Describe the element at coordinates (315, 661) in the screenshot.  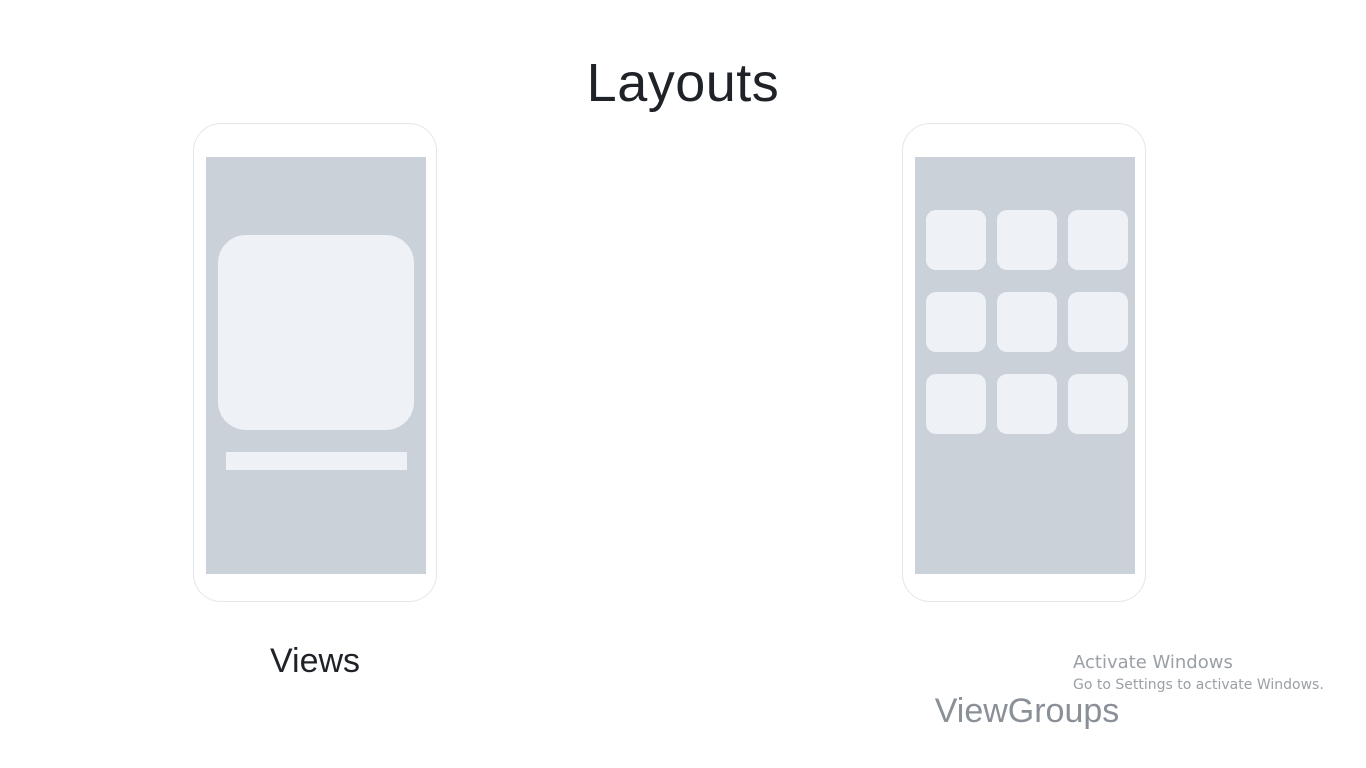
I see `views-caption: Views` at that location.